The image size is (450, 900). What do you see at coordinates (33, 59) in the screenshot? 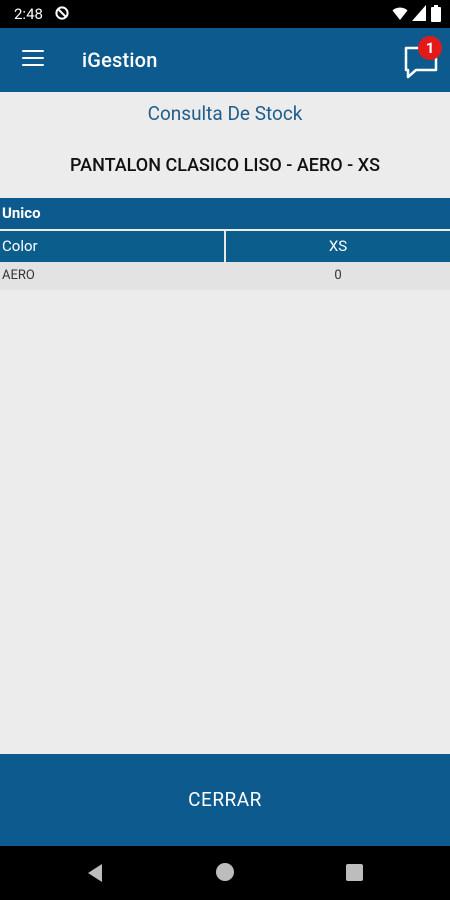
I see `menu-icon` at bounding box center [33, 59].